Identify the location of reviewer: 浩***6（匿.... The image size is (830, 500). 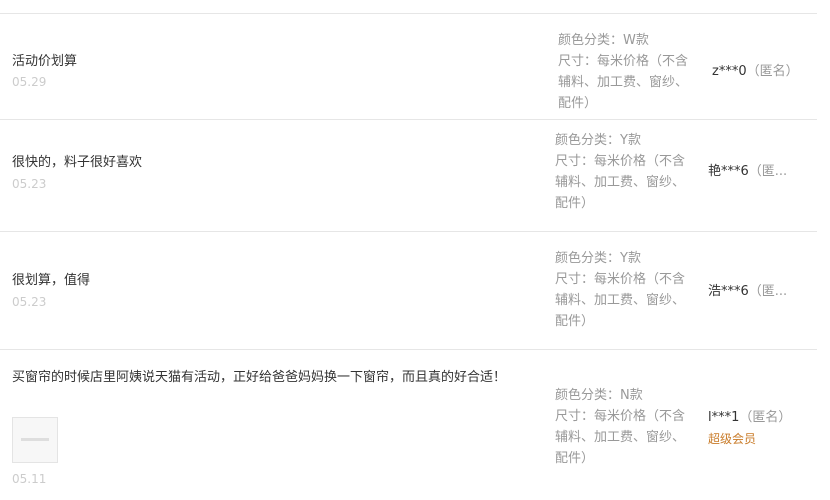
(747, 292).